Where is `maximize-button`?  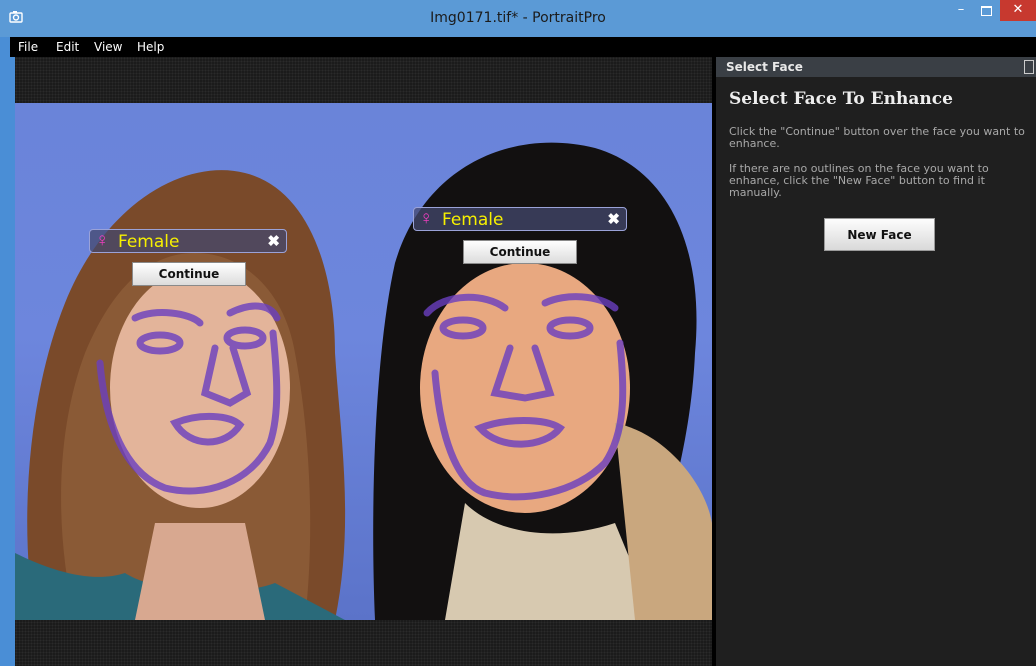 maximize-button is located at coordinates (986, 10).